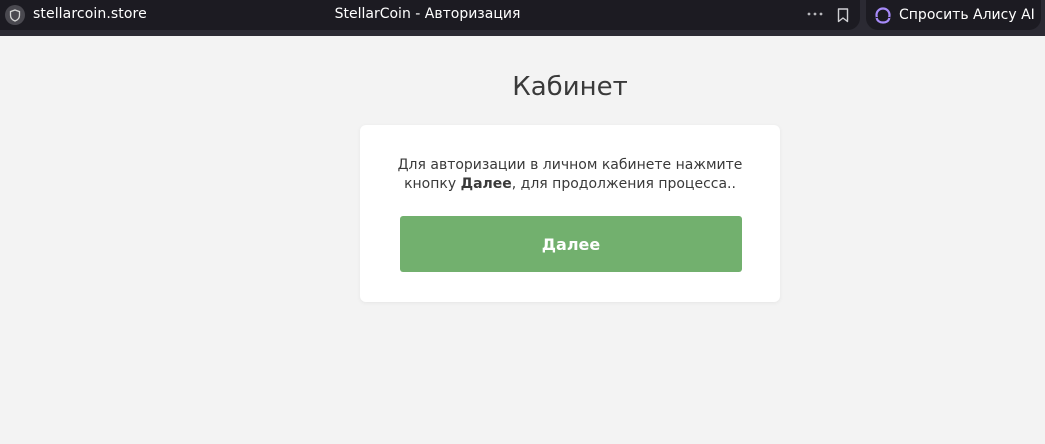 Image resolution: width=1045 pixels, height=444 pixels. I want to click on alice-icon, so click(883, 15).